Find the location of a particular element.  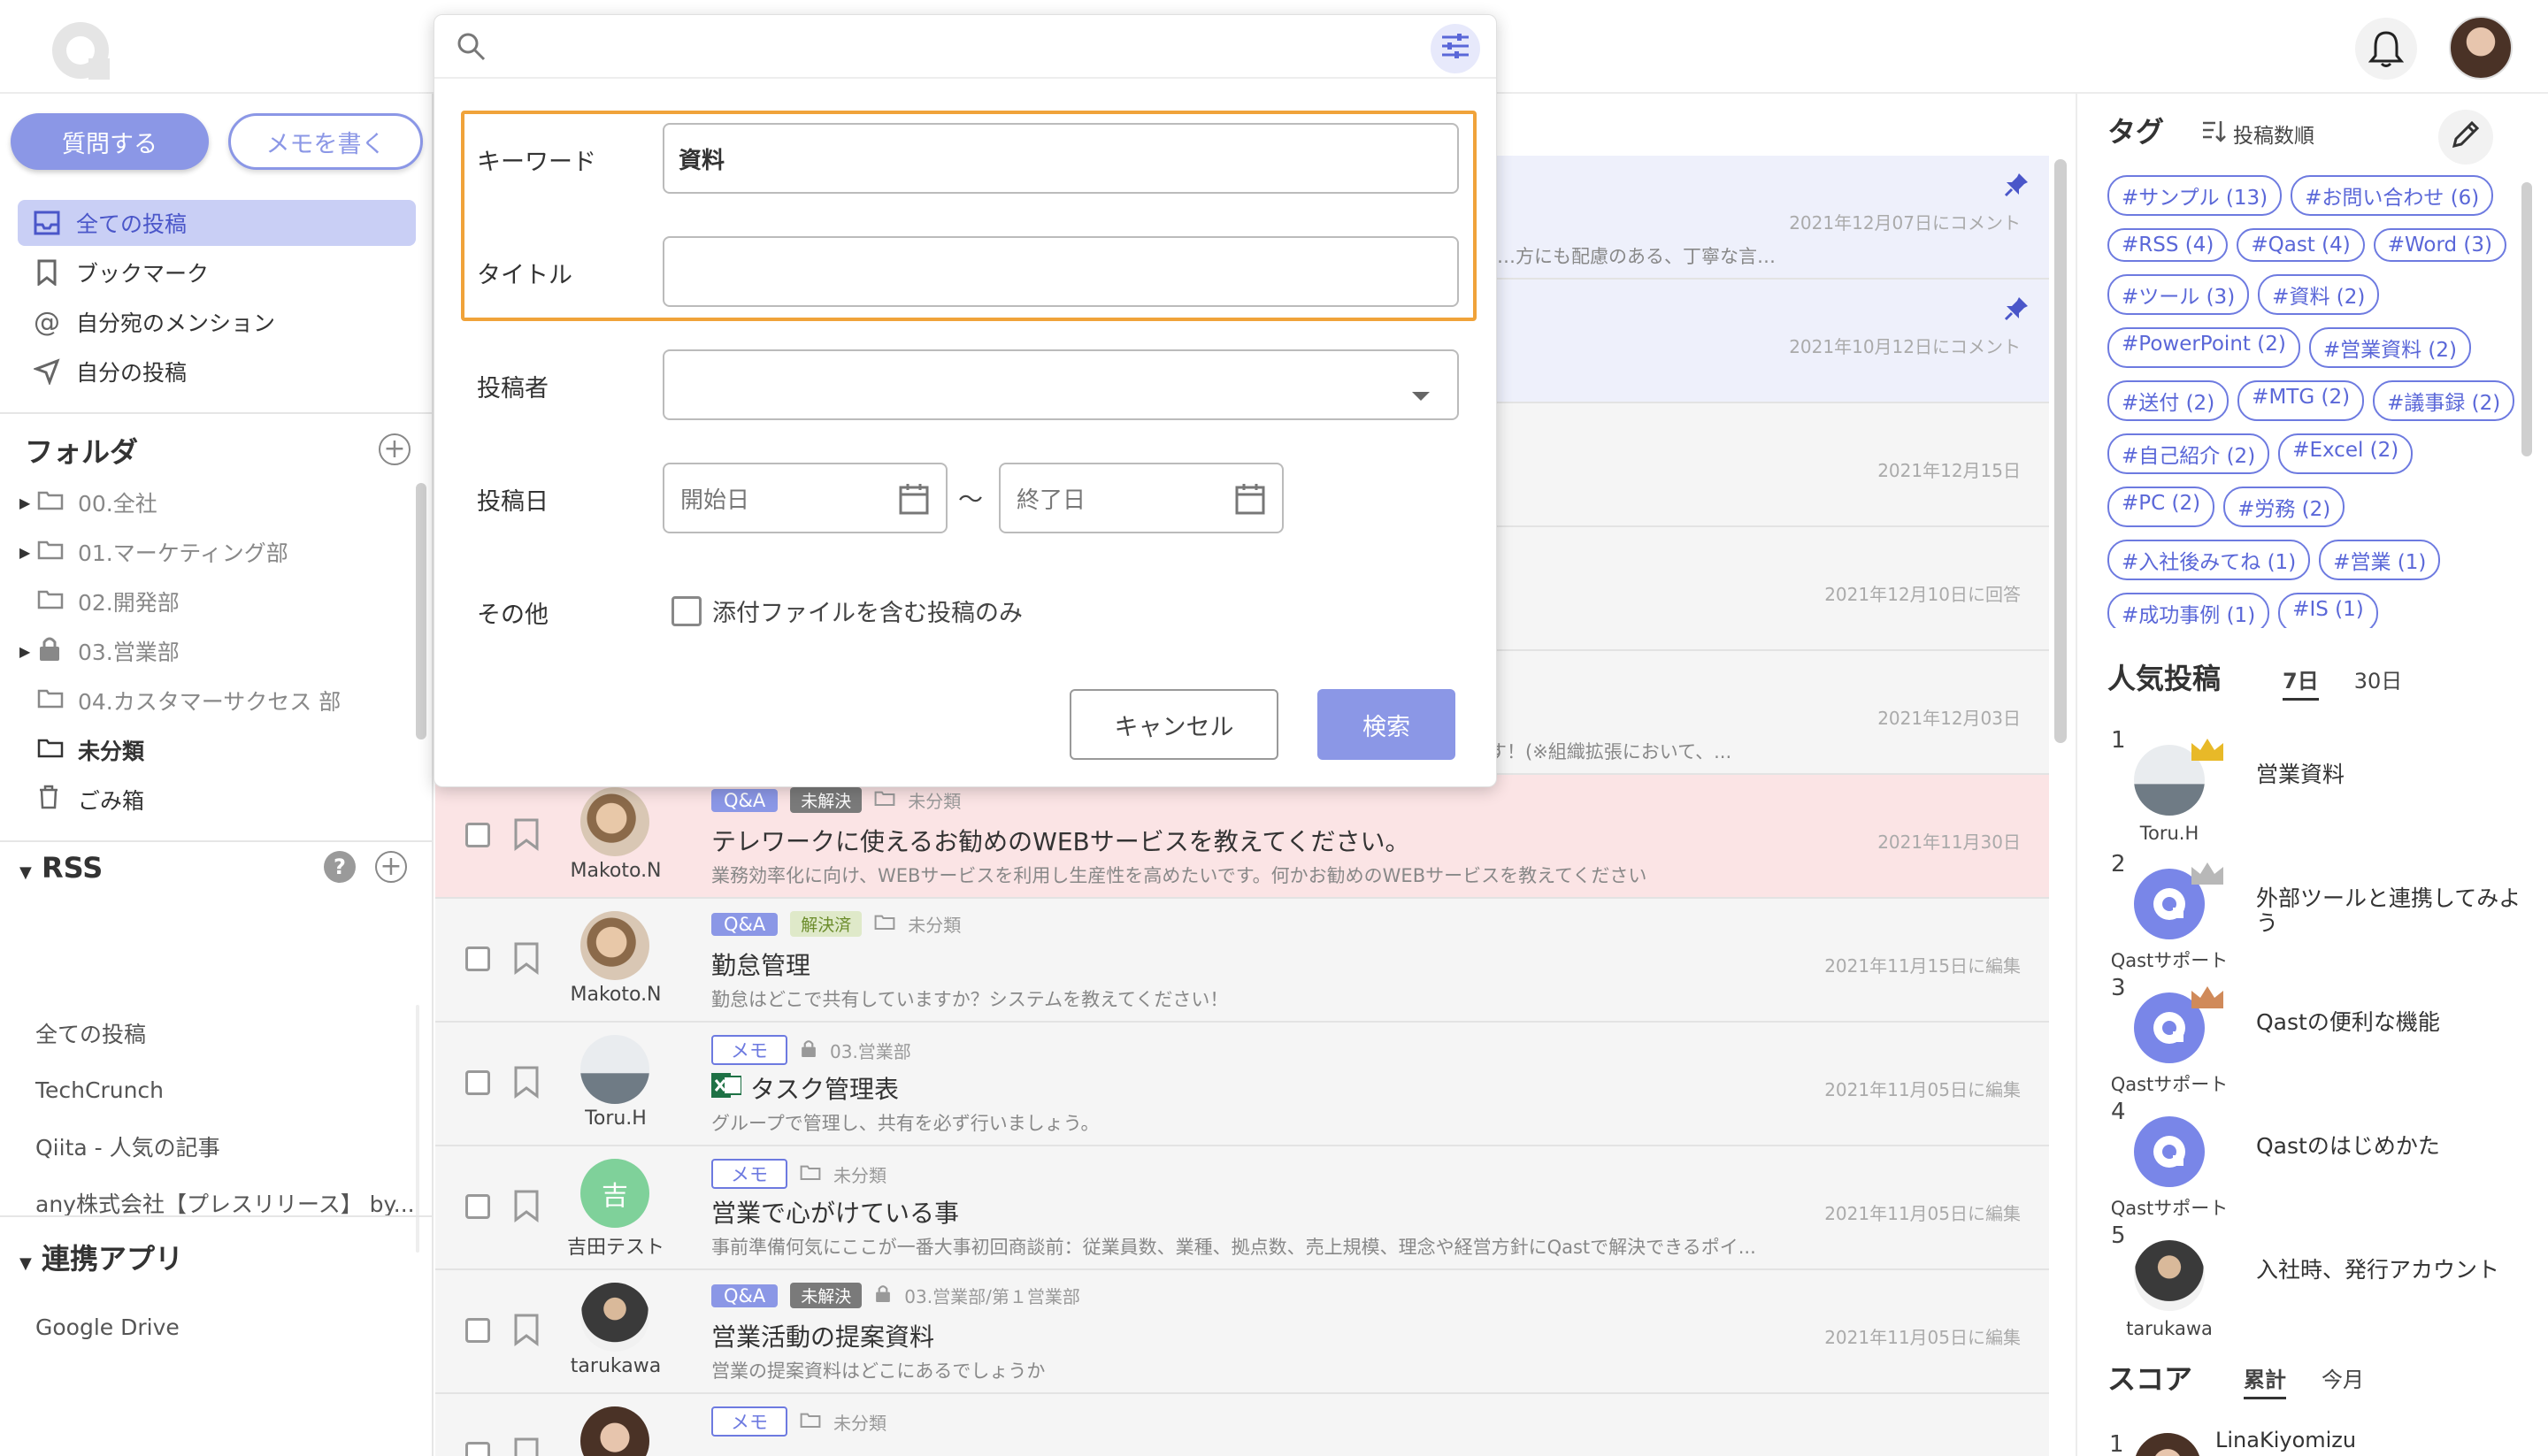

tag-chip: #成功事例 (1) is located at coordinates (2188, 610).